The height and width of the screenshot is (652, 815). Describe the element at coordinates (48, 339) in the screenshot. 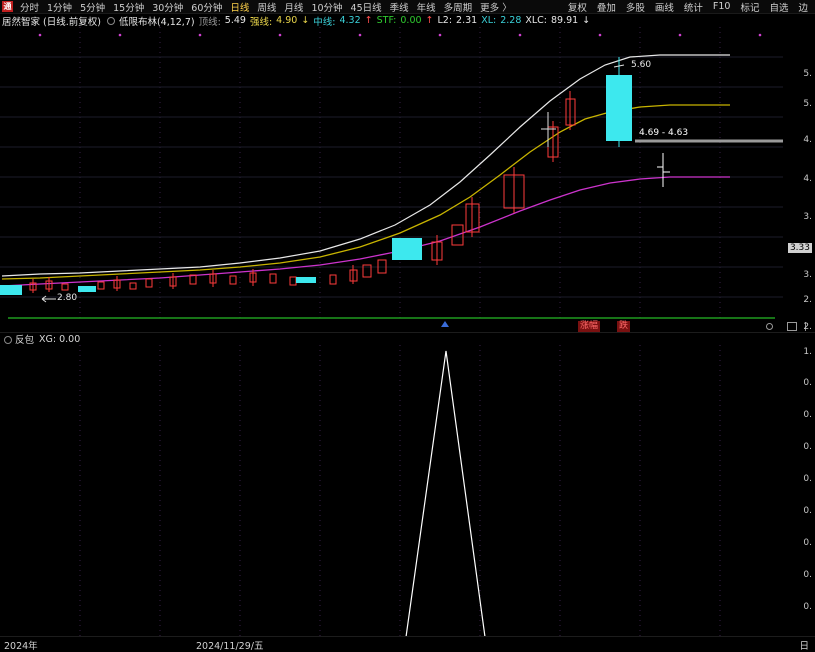

I see `sub-field-label: XG:` at that location.